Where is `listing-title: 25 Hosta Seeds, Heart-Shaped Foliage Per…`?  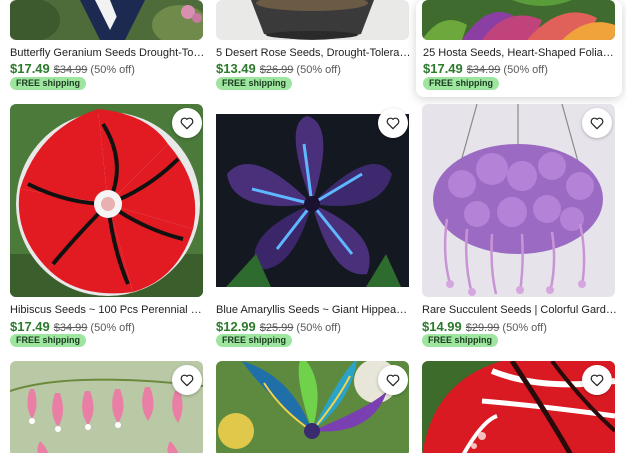
listing-title: 25 Hosta Seeds, Heart-Shaped Foliage Per… is located at coordinates (521, 53).